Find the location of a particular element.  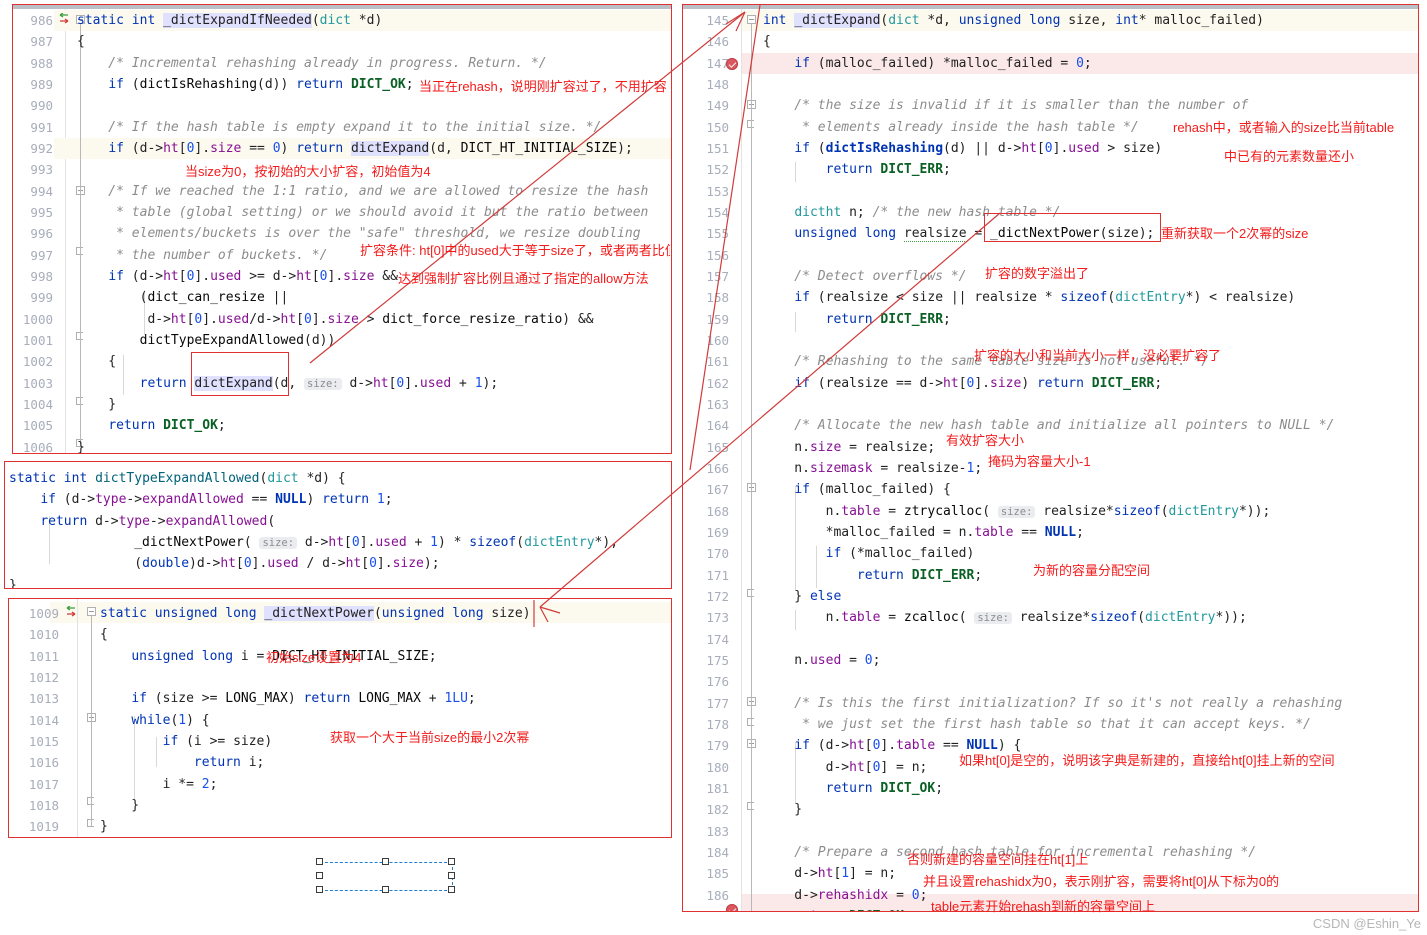

line-number: 1011 is located at coordinates (43, 656).